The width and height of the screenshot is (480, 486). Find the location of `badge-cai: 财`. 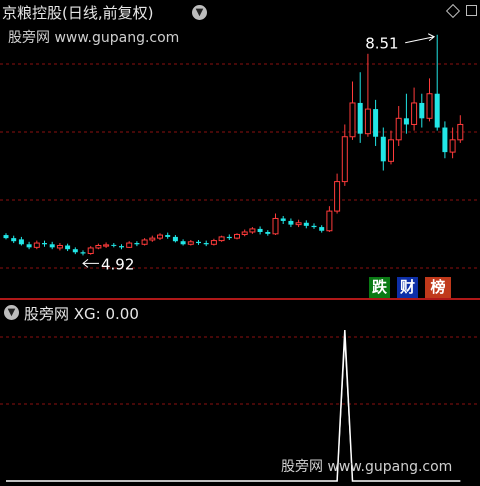

badge-cai: 财 is located at coordinates (407, 287).